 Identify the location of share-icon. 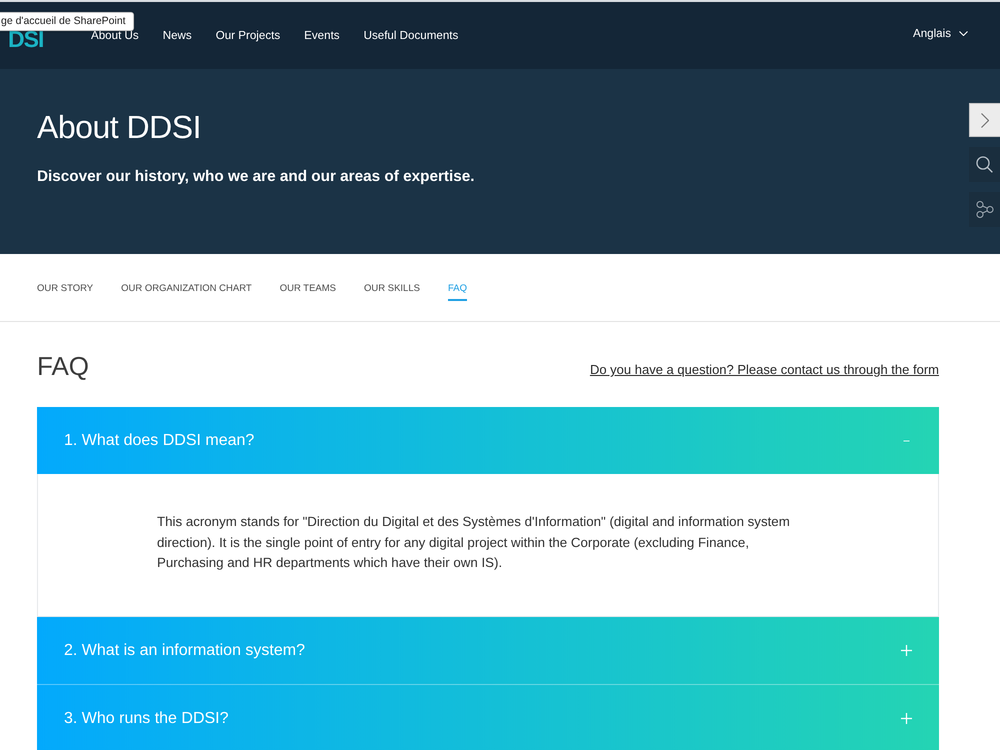
(985, 209).